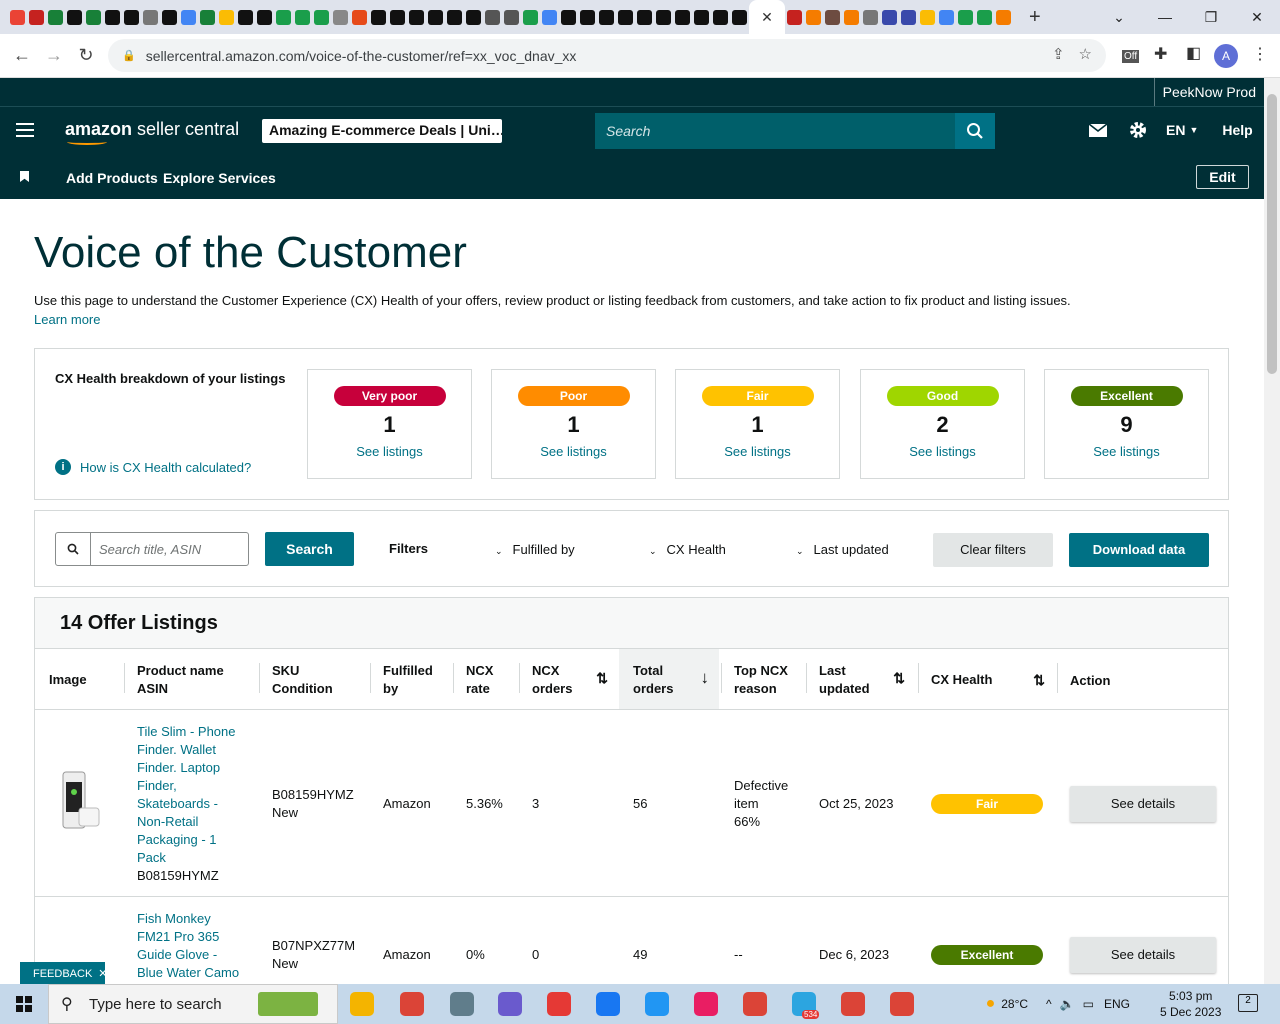  I want to click on input-language: ENG, so click(1117, 1004).